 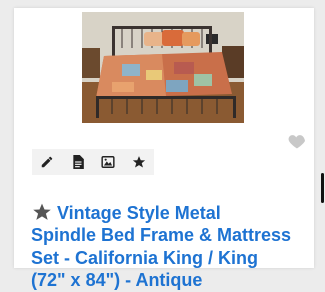 I want to click on star-button, so click(x=139, y=162).